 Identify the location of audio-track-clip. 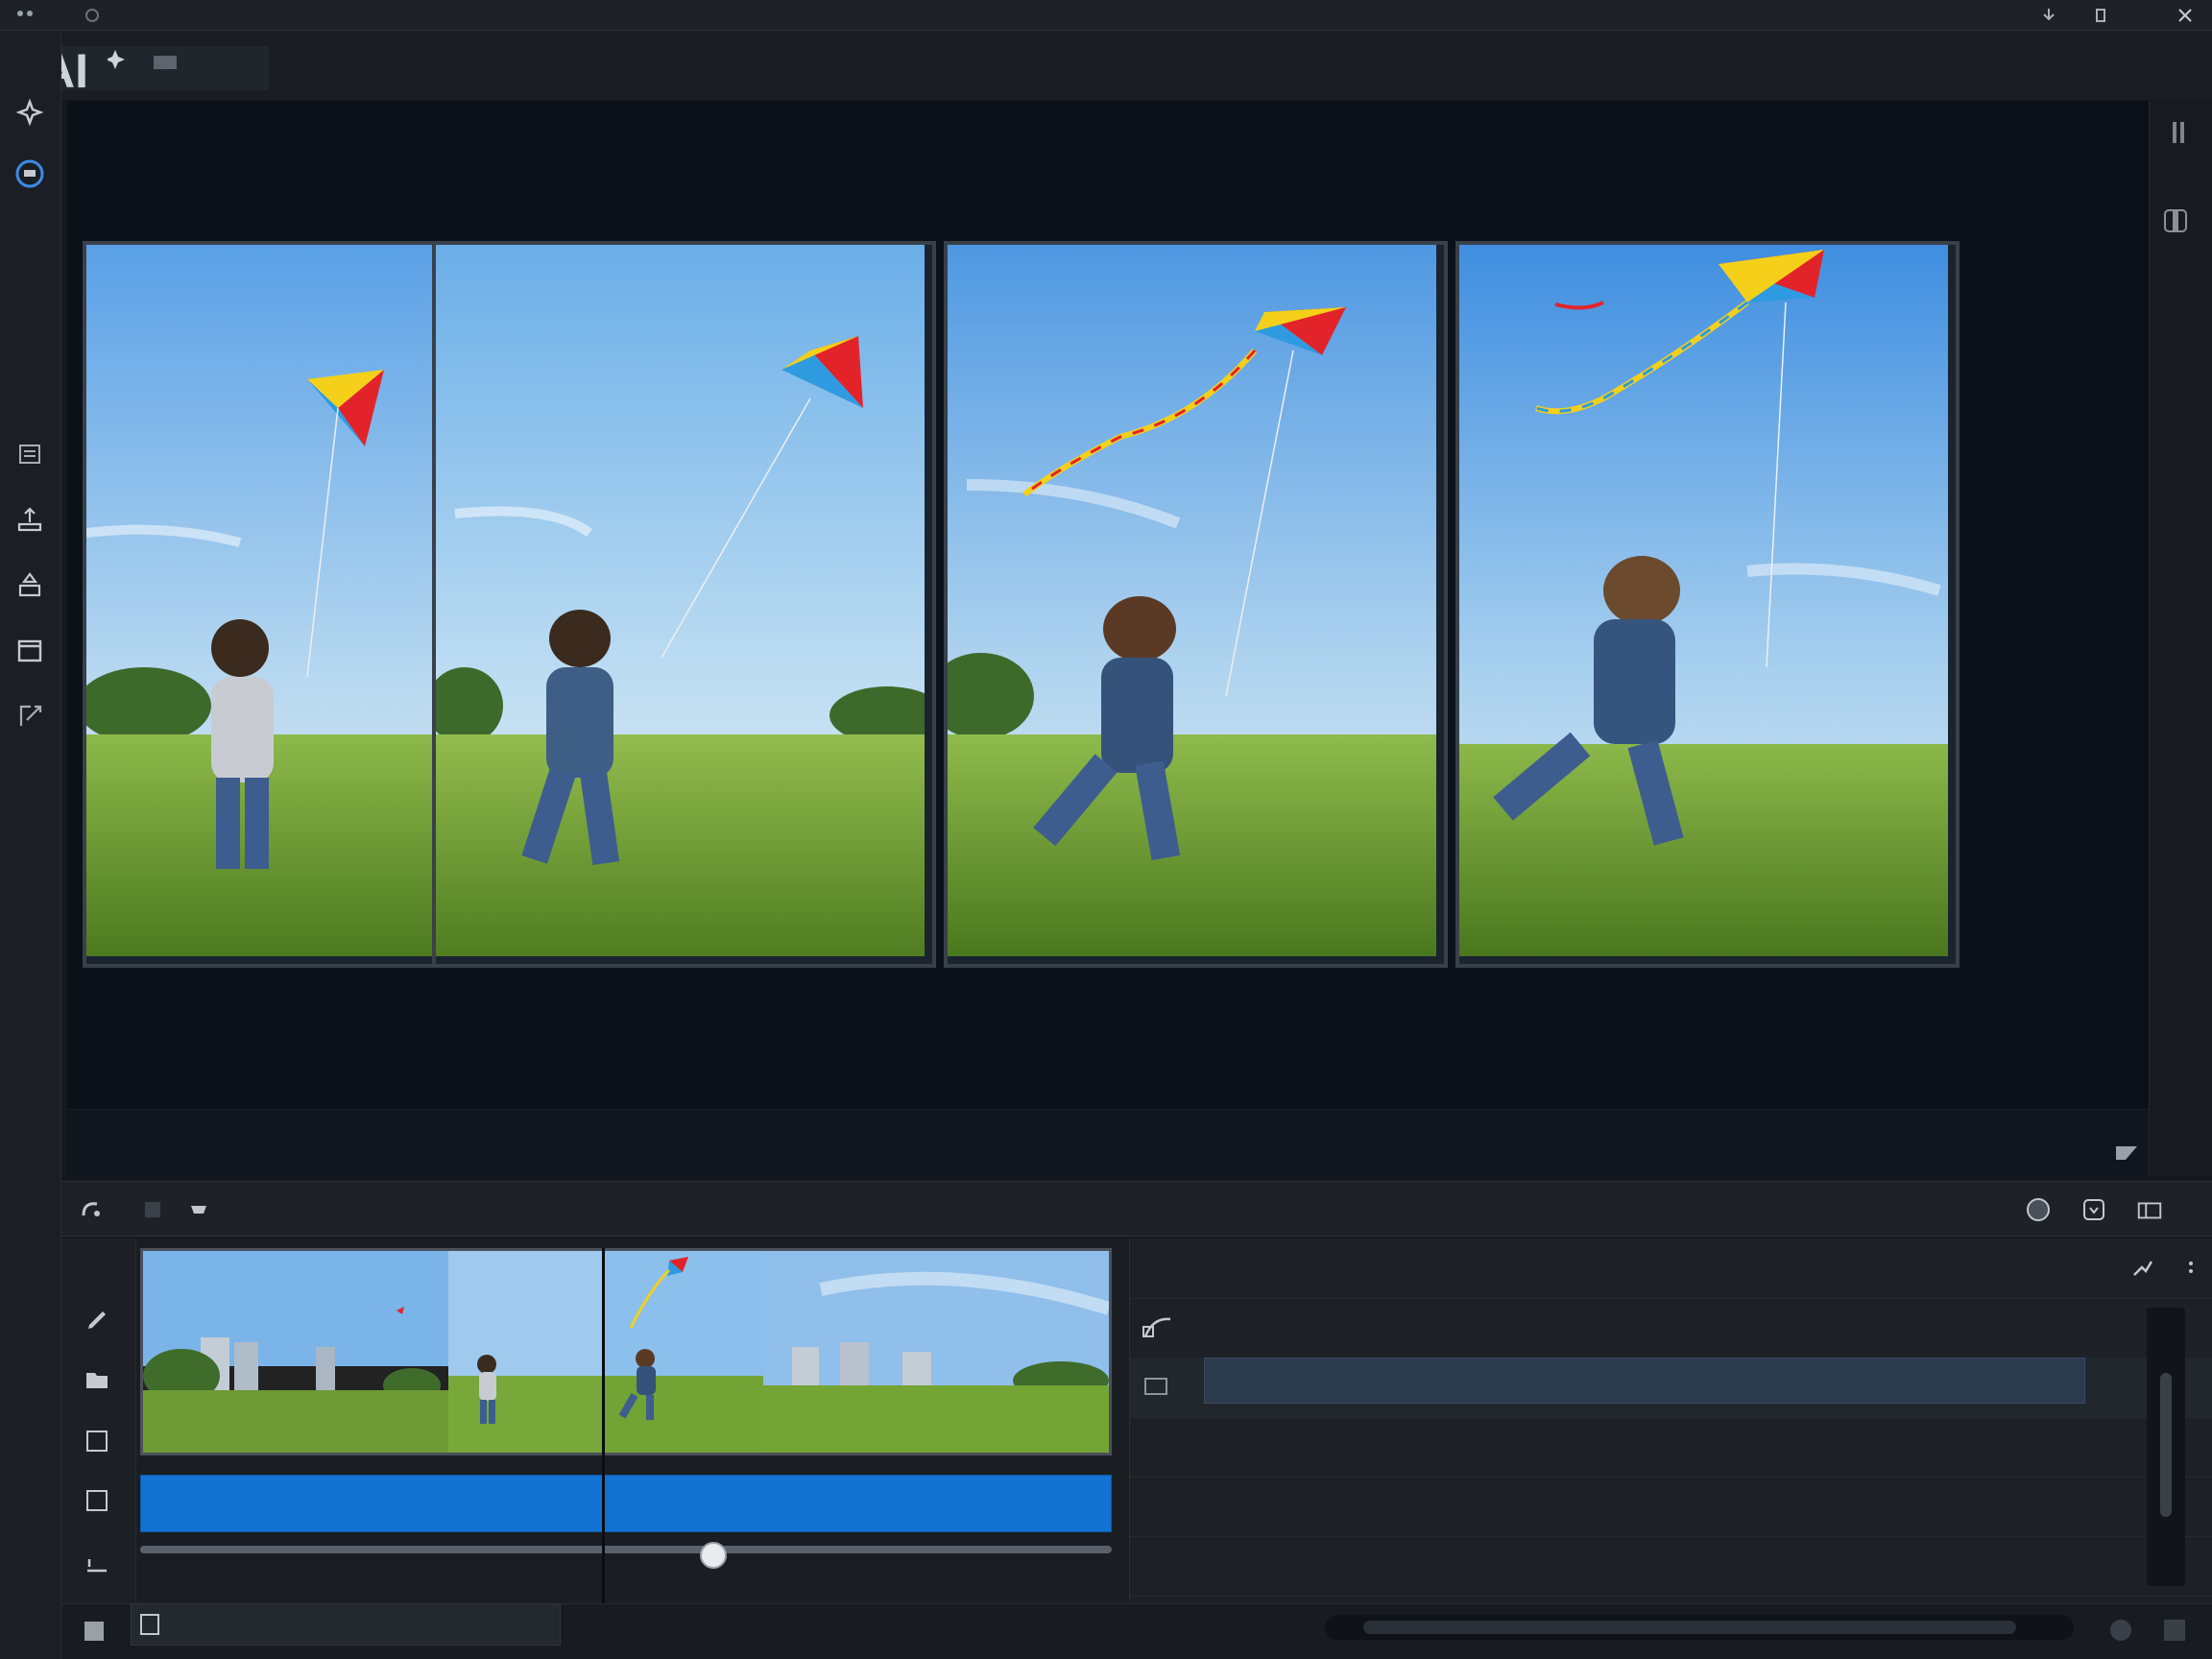
(626, 1504).